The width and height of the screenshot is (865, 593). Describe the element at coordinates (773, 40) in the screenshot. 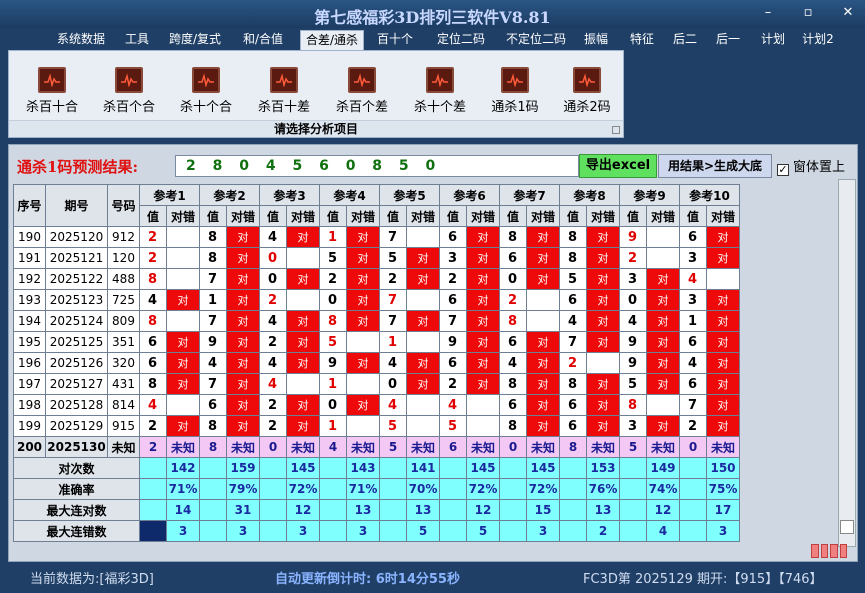

I see `menu-item-13: 计划` at that location.